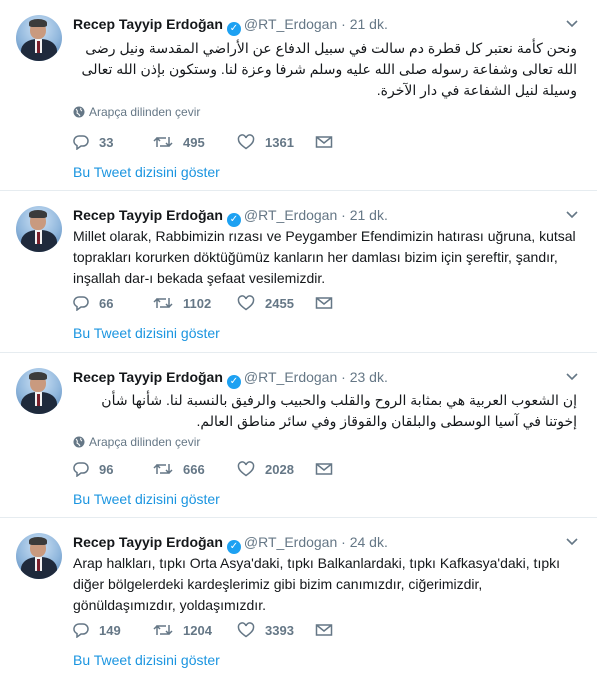 The width and height of the screenshot is (597, 674). Describe the element at coordinates (279, 630) in the screenshot. I see `like-count: 3393` at that location.